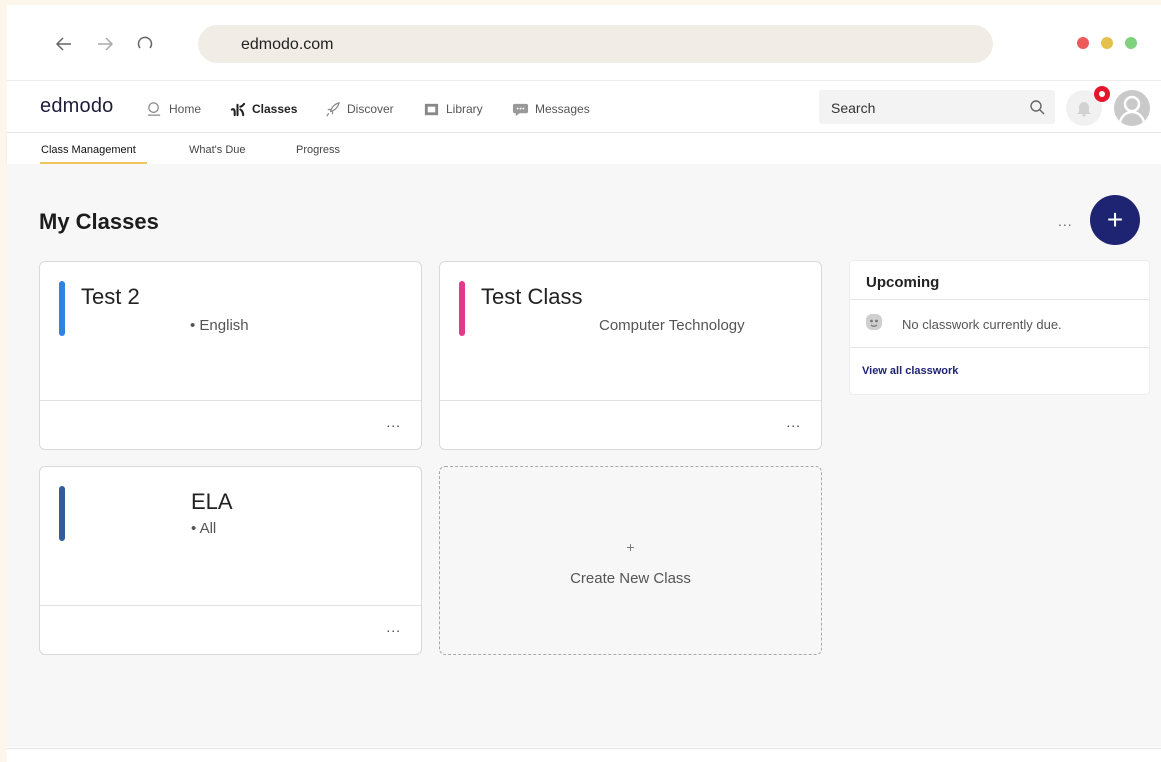 This screenshot has height=762, width=1161. Describe the element at coordinates (76, 106) in the screenshot. I see `edmodo-logo: edmodo` at that location.